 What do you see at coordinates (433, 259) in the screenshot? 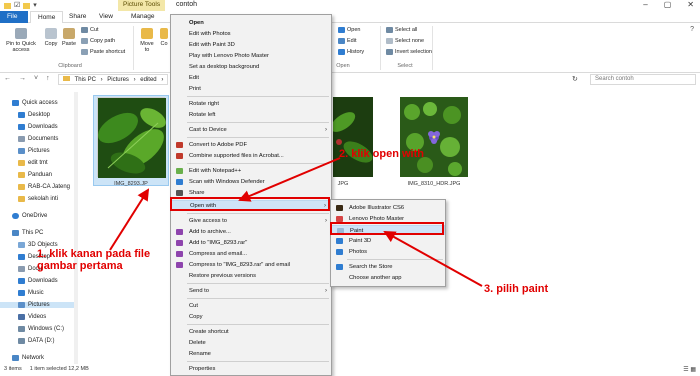
I see `arrow-step3` at bounding box center [433, 259].